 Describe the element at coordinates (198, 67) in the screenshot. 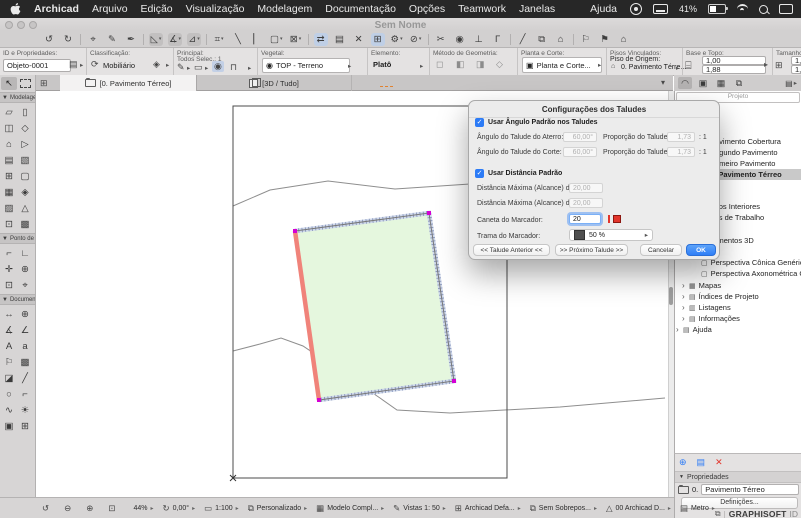

I see `layer-option-icon: ▭` at that location.